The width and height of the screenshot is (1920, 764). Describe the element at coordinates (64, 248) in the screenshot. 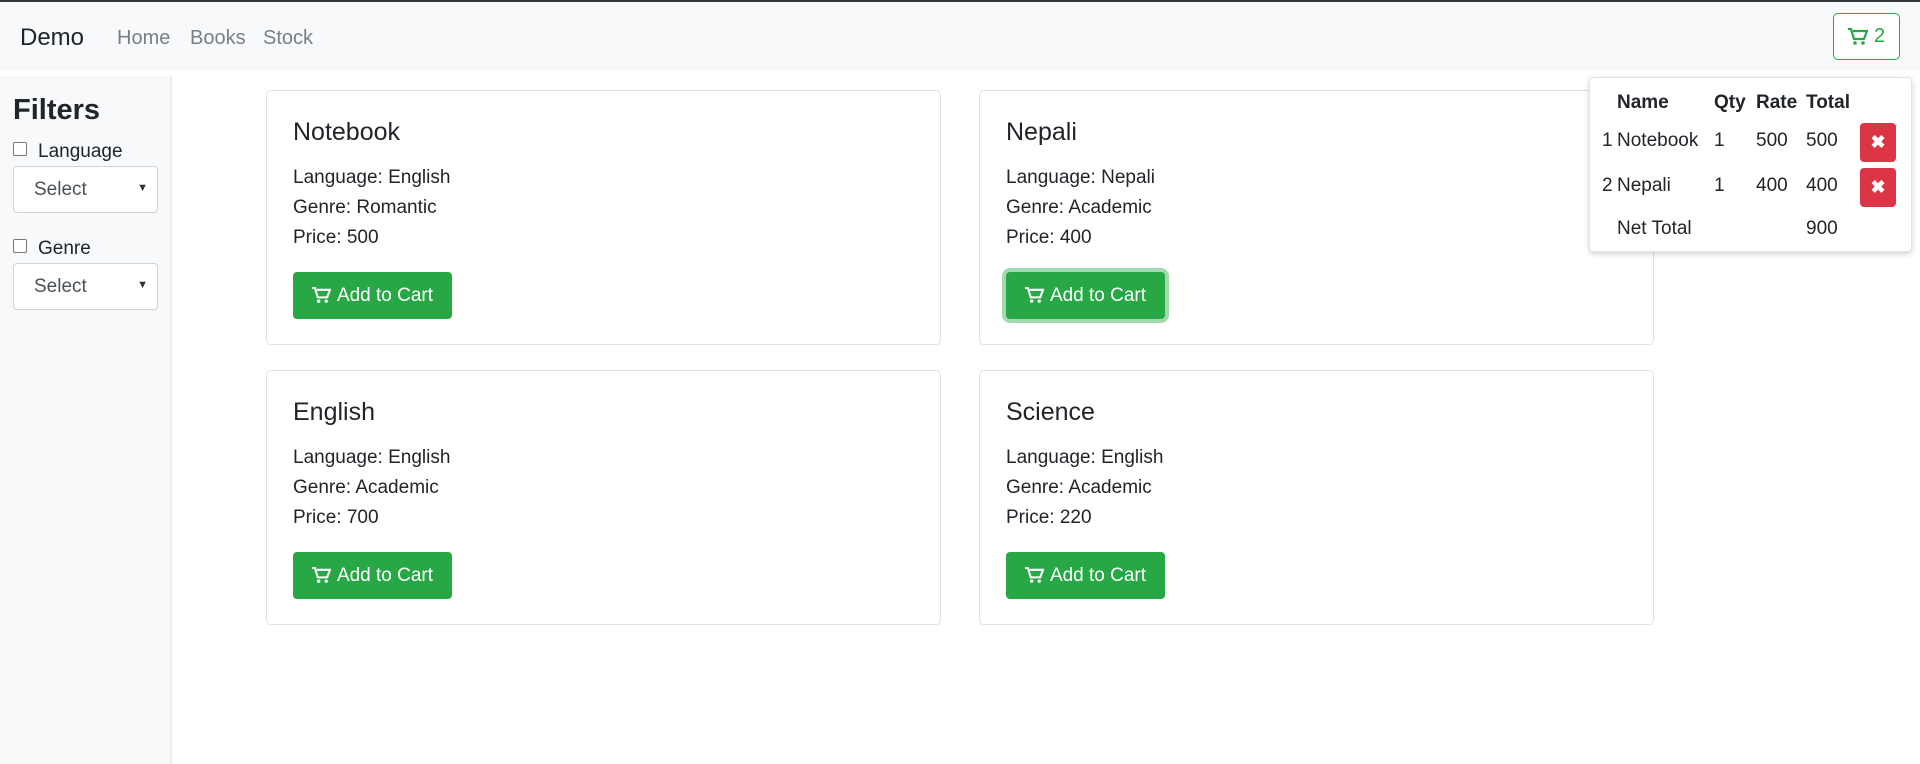

I see `genre-filter-label: Genre` at that location.